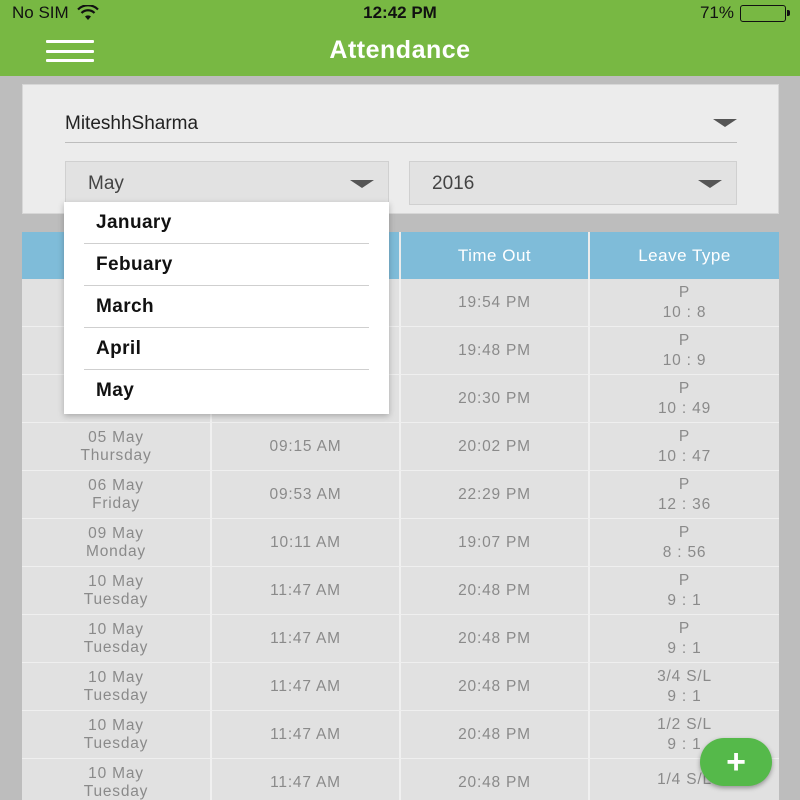 The width and height of the screenshot is (800, 800). What do you see at coordinates (684, 542) in the screenshot?
I see `leave-type-cell: P 8 : 56` at bounding box center [684, 542].